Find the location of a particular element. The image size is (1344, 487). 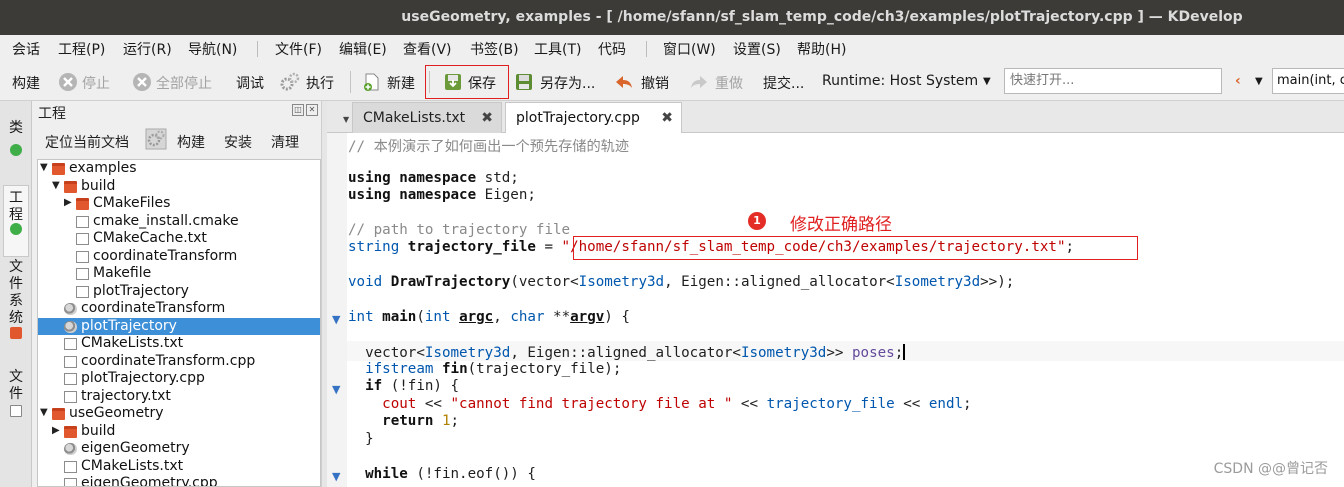

type-name: Isometry3d is located at coordinates (783, 353).